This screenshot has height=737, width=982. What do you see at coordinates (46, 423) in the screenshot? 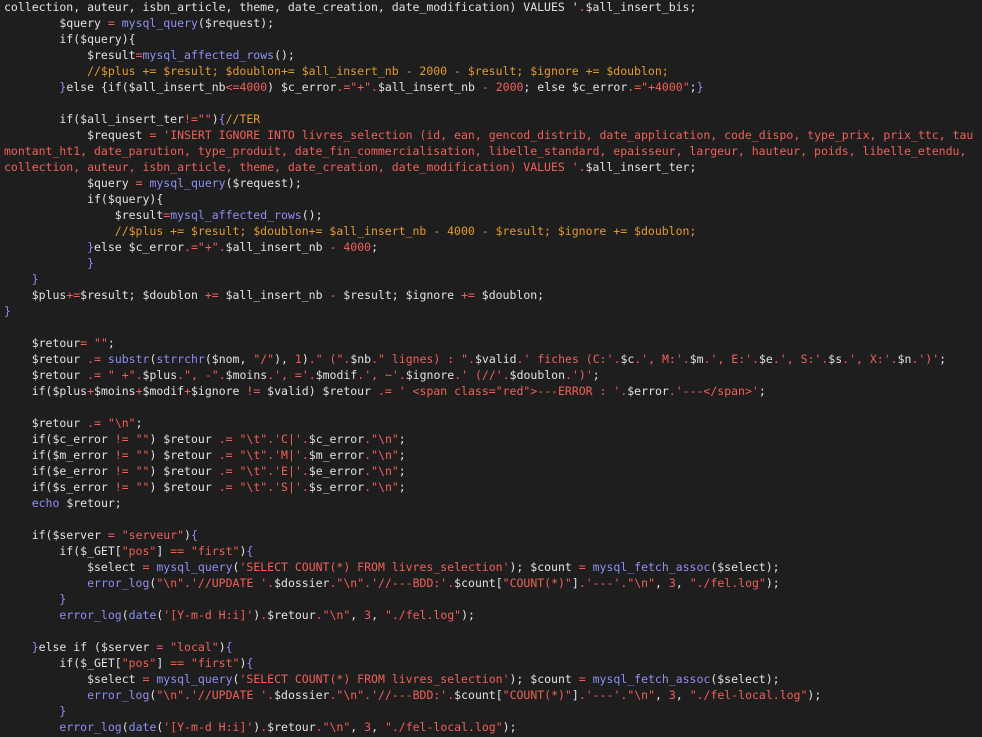
I see `code-text: $retour` at bounding box center [46, 423].